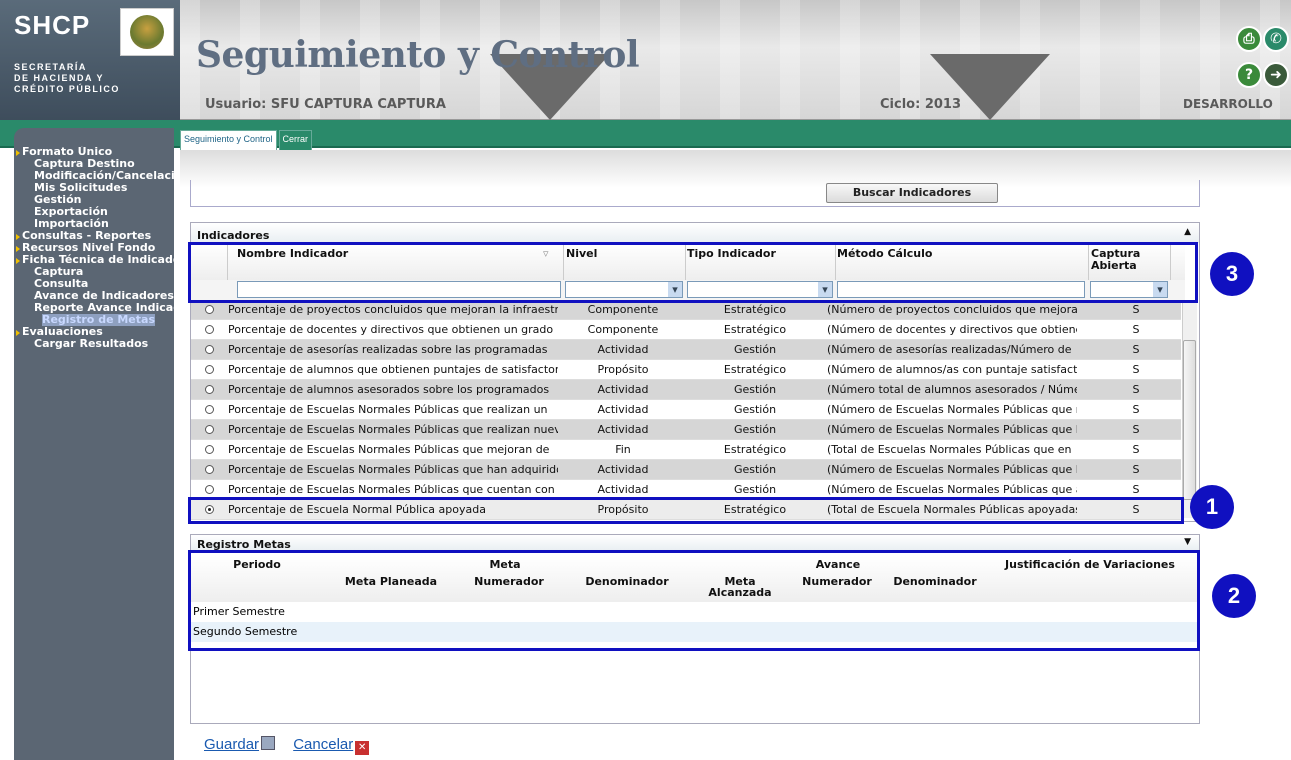 The image size is (1291, 760). Describe the element at coordinates (323, 744) in the screenshot. I see `cancel-label: Cancelar` at that location.